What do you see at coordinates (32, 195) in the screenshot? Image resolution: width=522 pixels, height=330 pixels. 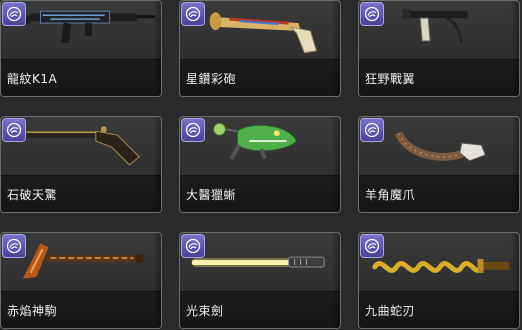 I see `item-name: 石破天驚` at bounding box center [32, 195].